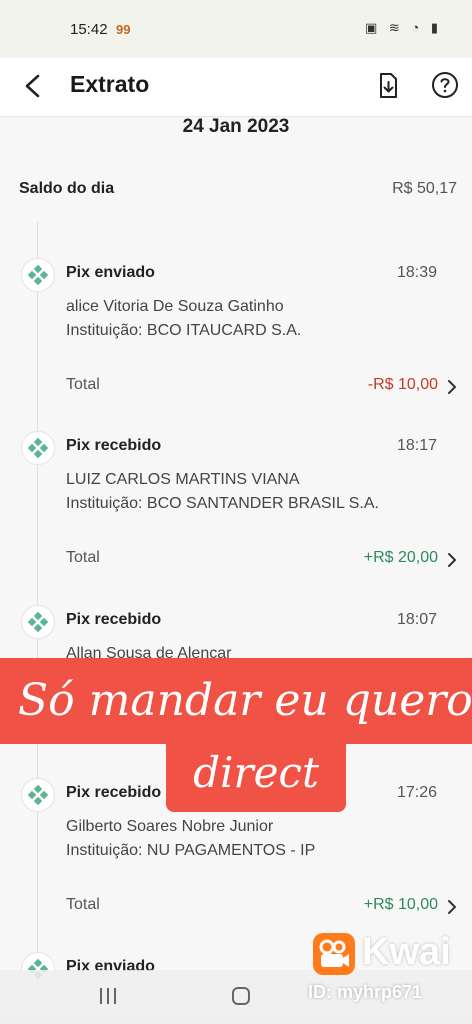  Describe the element at coordinates (241, 996) in the screenshot. I see `home-icon` at that location.